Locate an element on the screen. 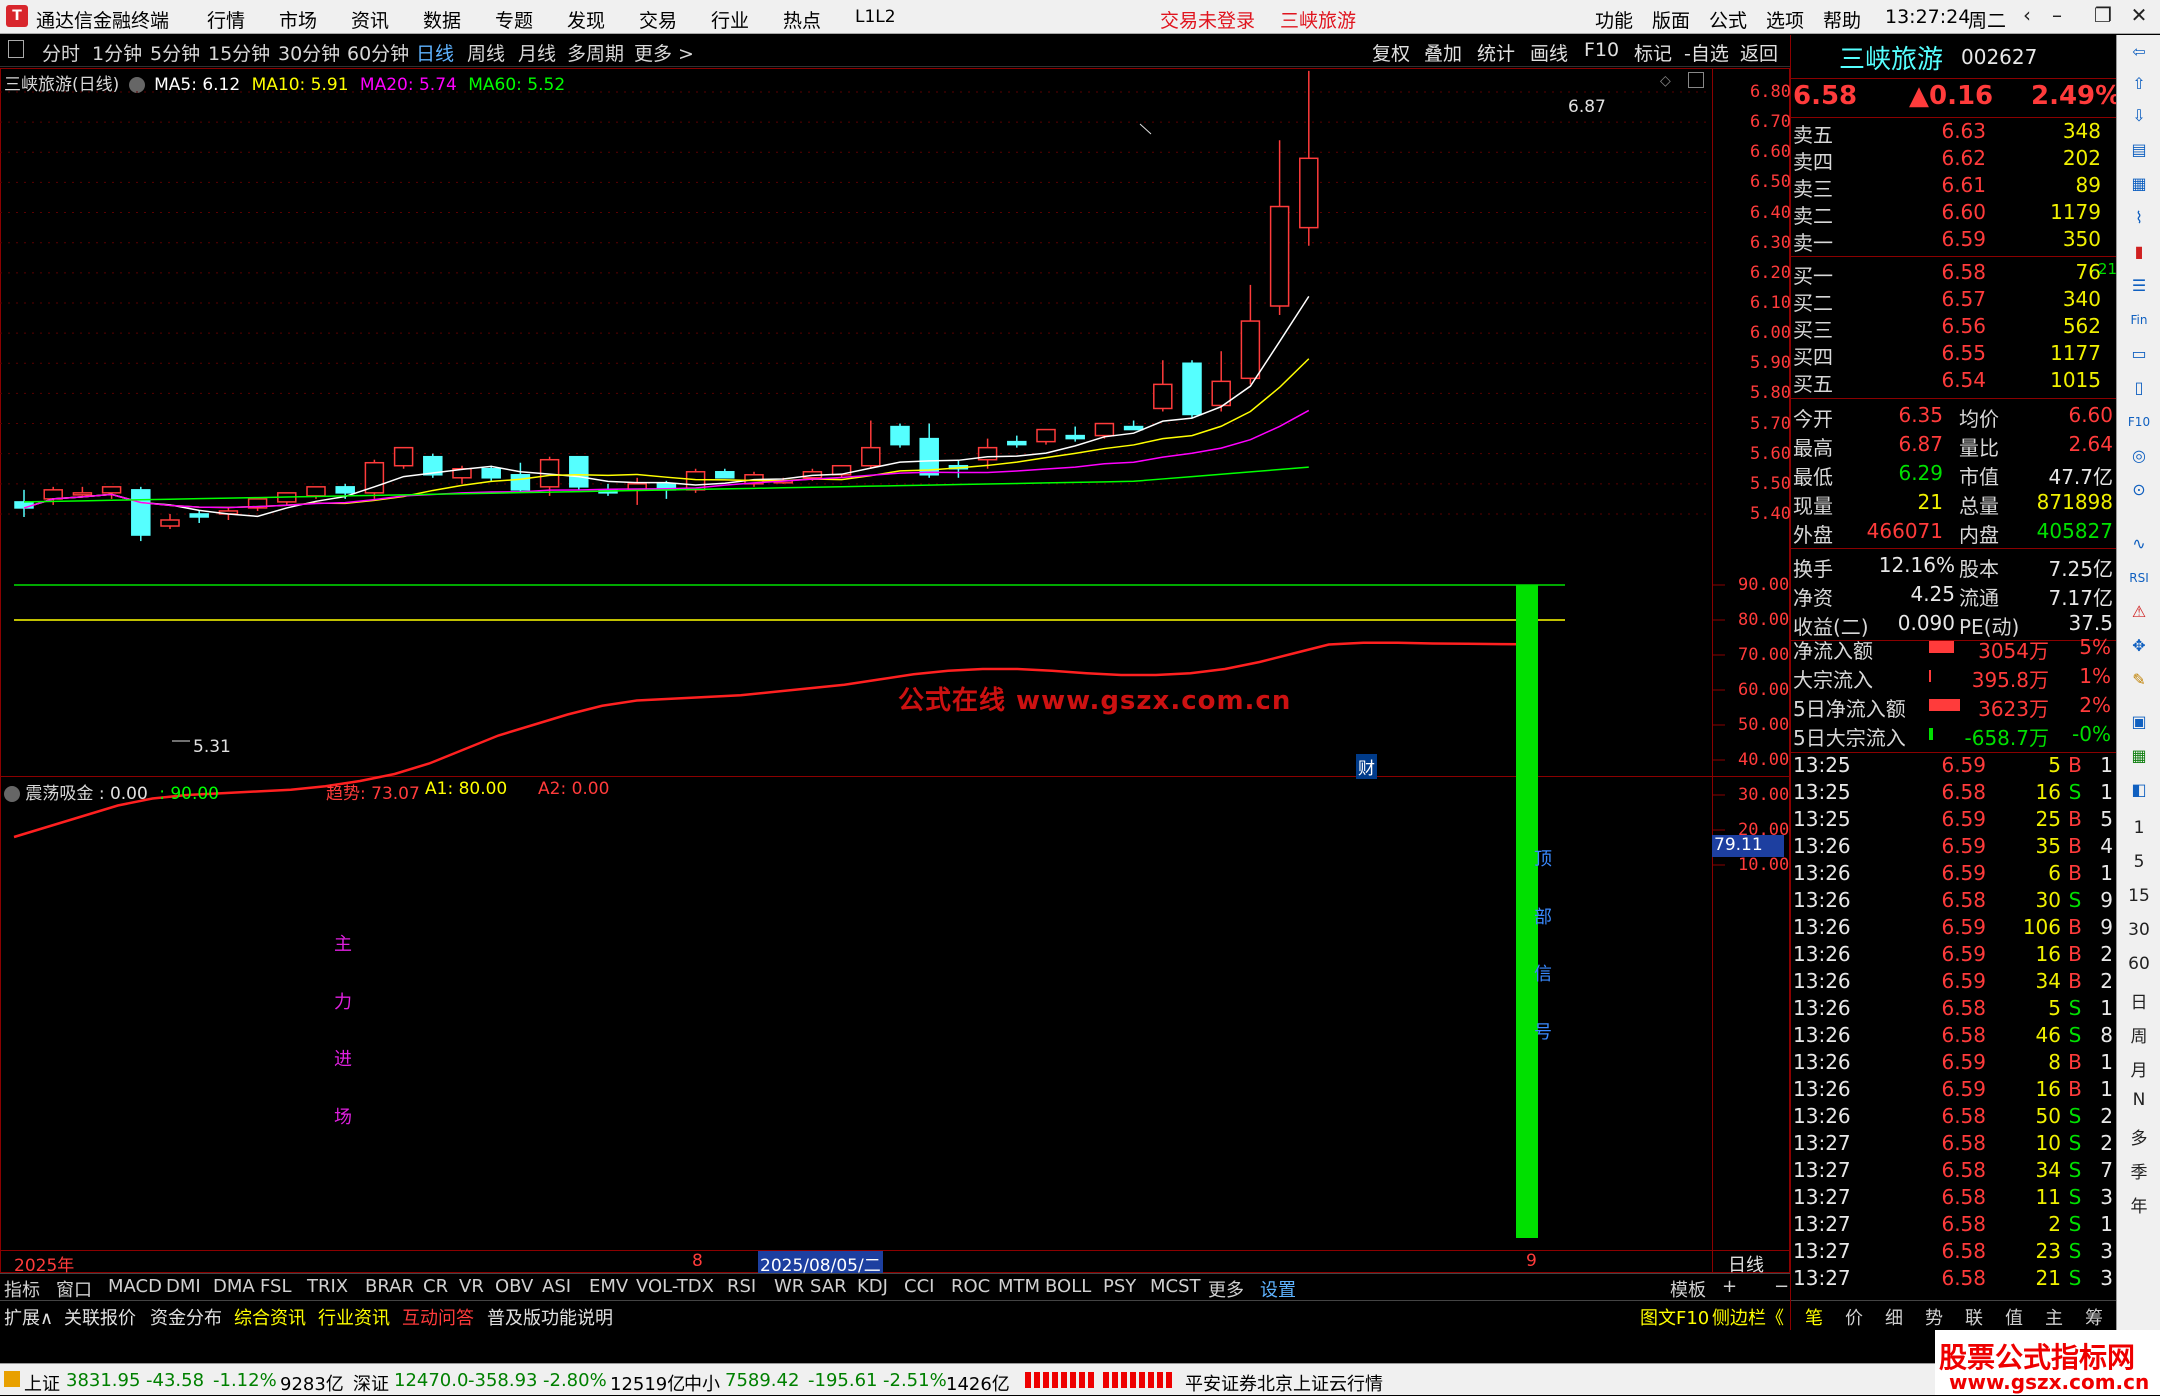 This screenshot has width=2160, height=1396. menu-gongneng: 功能 is located at coordinates (1614, 19).